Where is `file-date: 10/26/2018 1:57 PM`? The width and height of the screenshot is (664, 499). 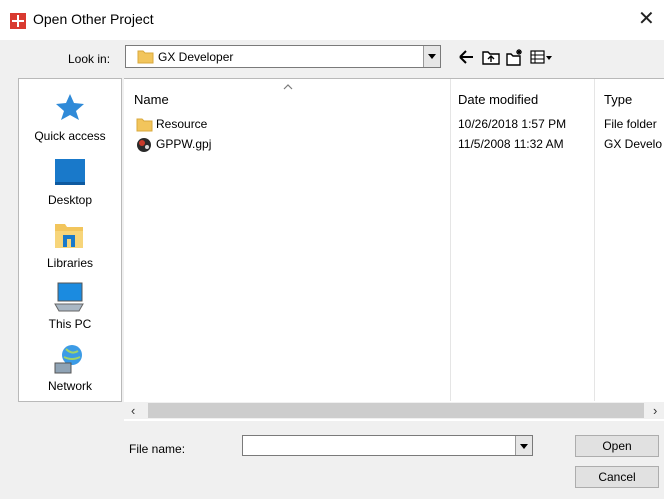 file-date: 10/26/2018 1:57 PM is located at coordinates (512, 124).